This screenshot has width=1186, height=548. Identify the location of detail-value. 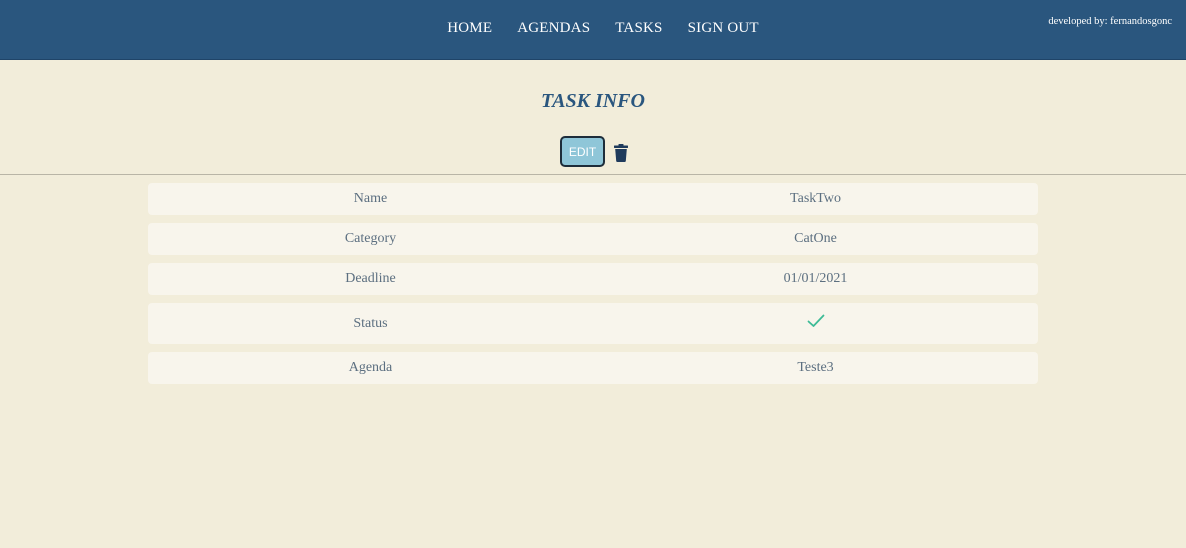
(815, 323).